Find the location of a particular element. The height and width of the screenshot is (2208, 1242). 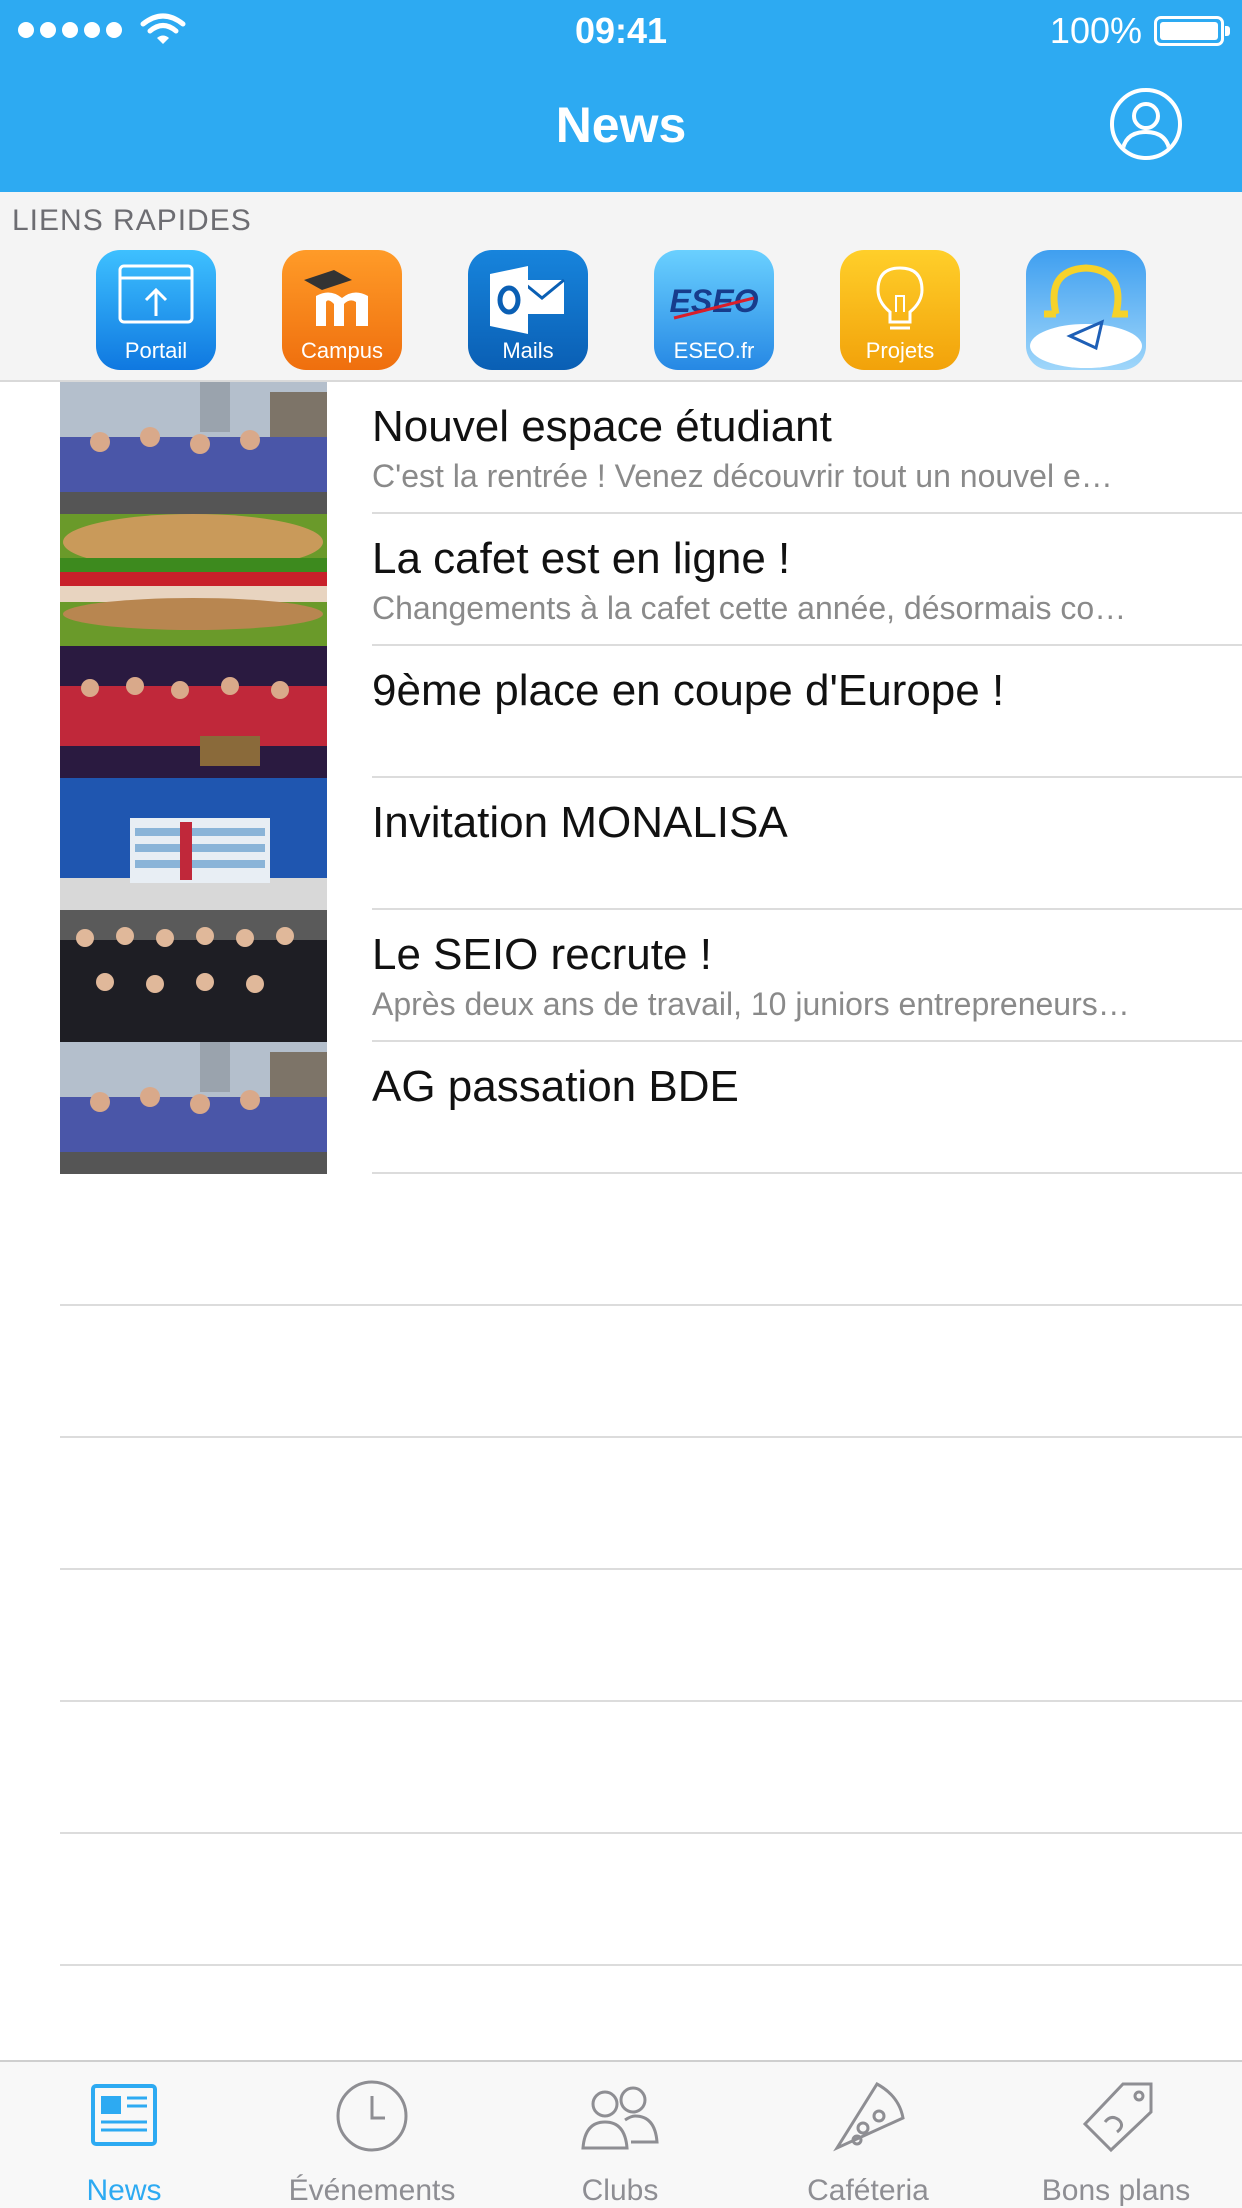

quick-link-mails: Mails is located at coordinates (528, 310).